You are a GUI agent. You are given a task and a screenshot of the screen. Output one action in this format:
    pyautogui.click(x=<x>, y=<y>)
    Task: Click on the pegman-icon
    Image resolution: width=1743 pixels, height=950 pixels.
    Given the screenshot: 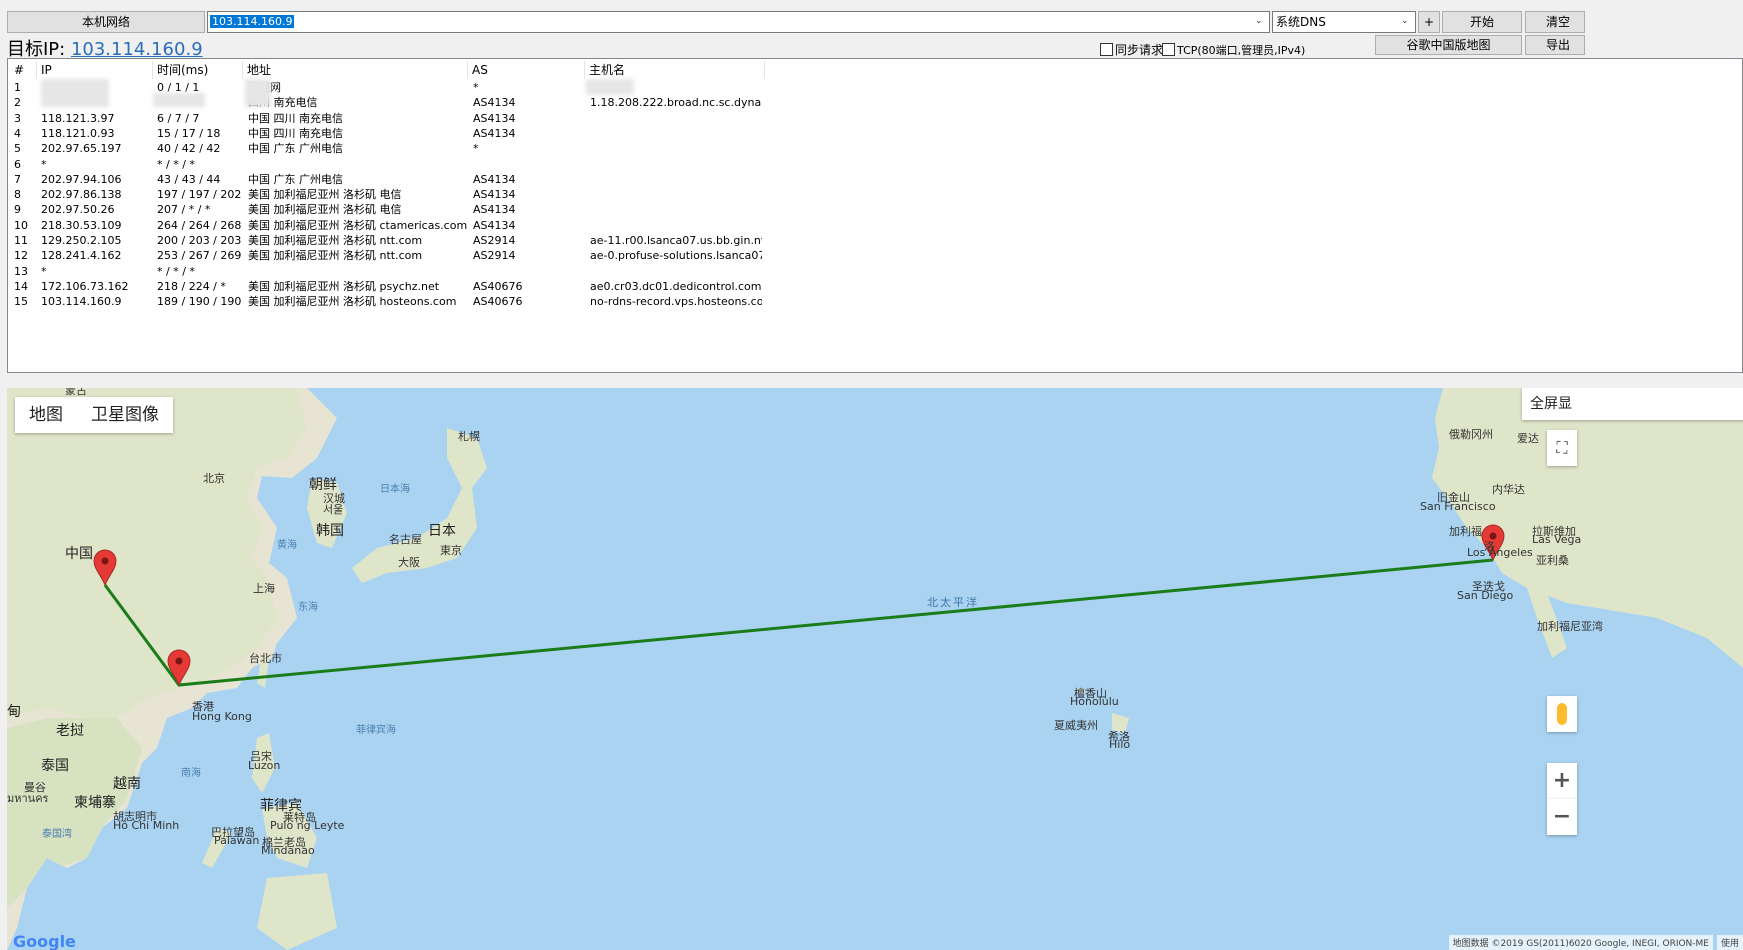 What is the action you would take?
    pyautogui.click(x=1562, y=714)
    